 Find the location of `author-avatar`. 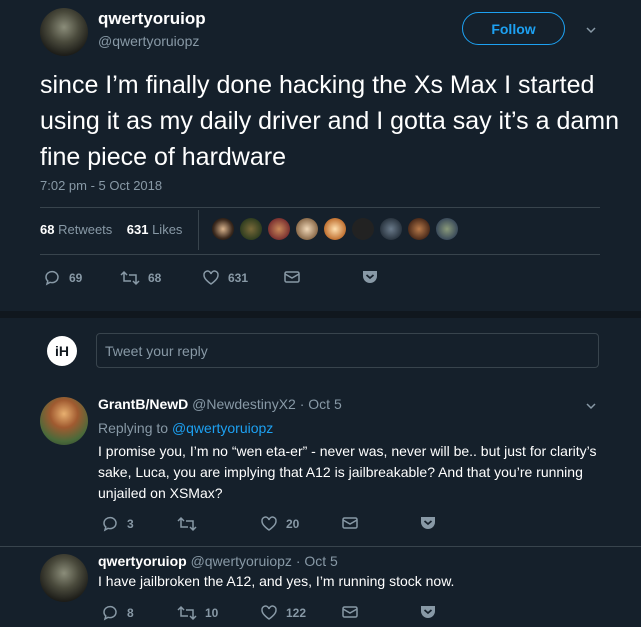

author-avatar is located at coordinates (64, 32).